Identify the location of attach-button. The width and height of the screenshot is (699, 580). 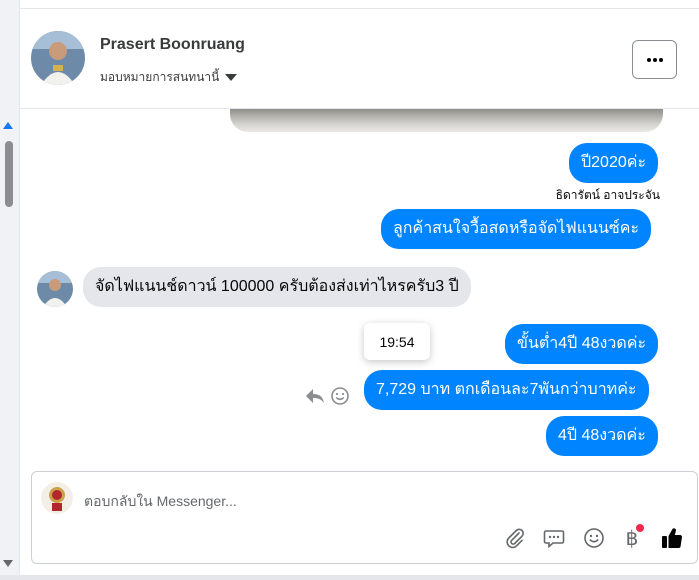
(515, 538).